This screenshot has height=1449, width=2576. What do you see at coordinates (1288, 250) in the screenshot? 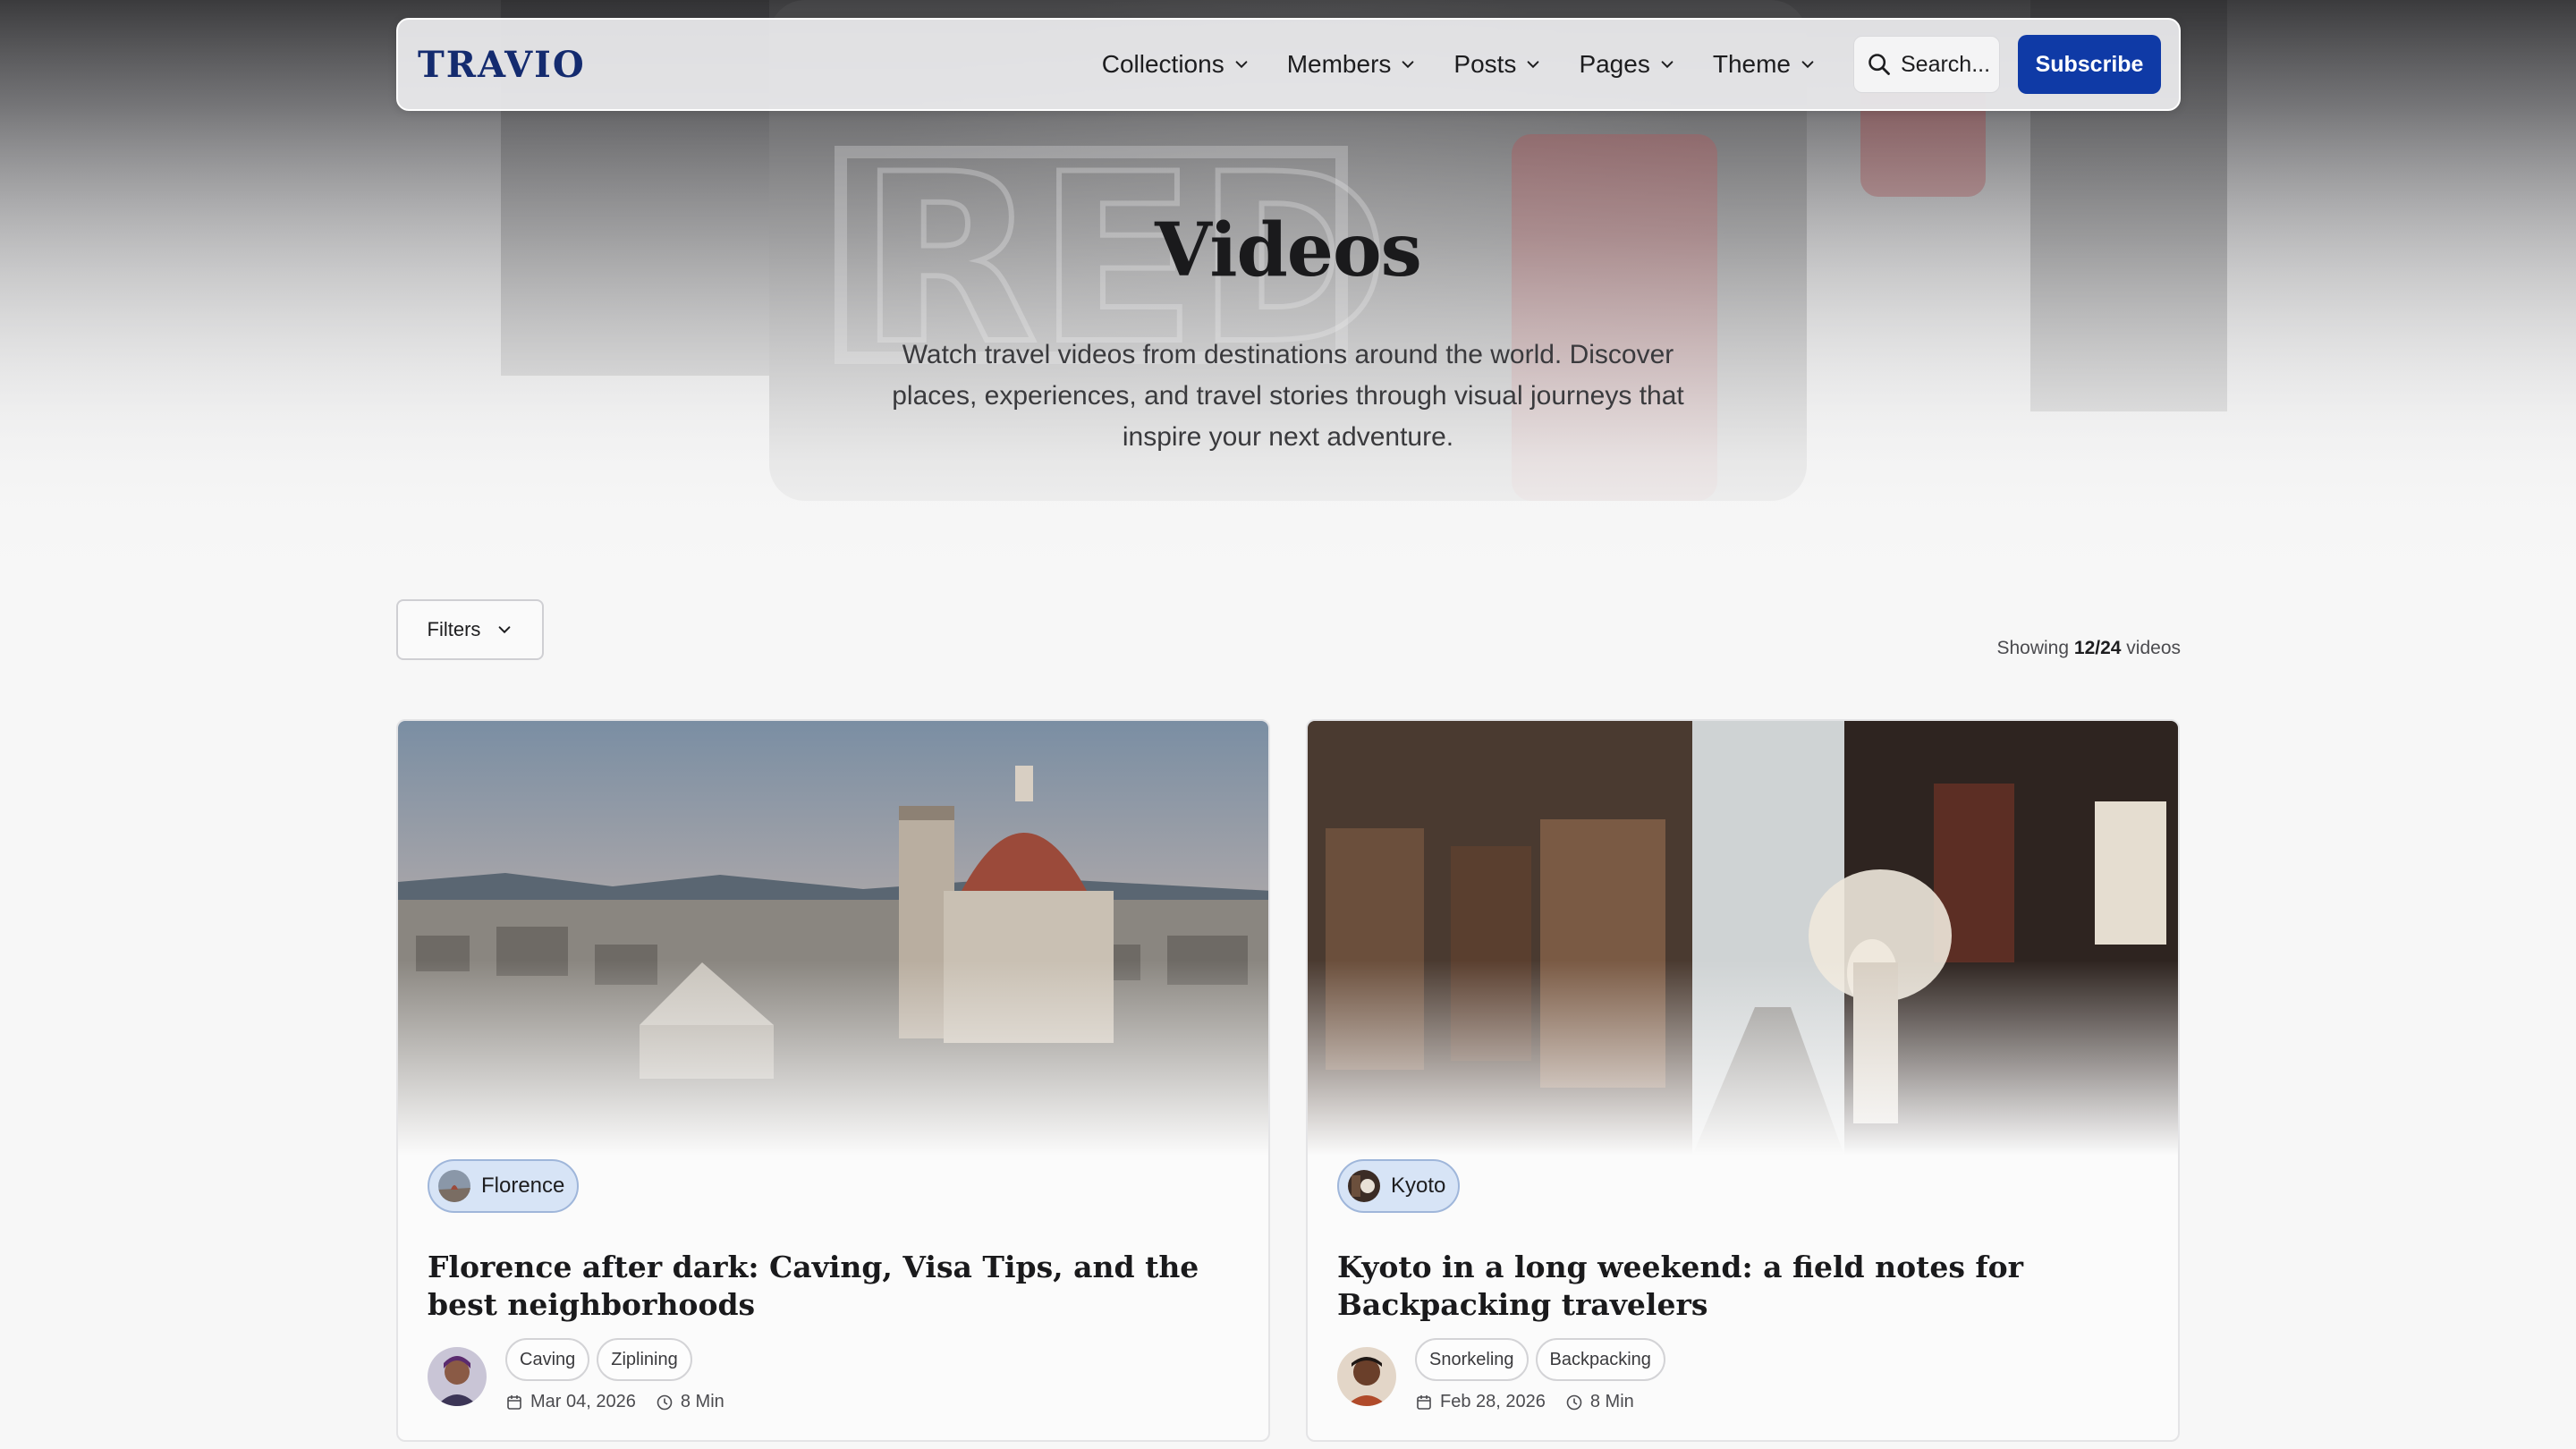
I see `page-title: Videos` at bounding box center [1288, 250].